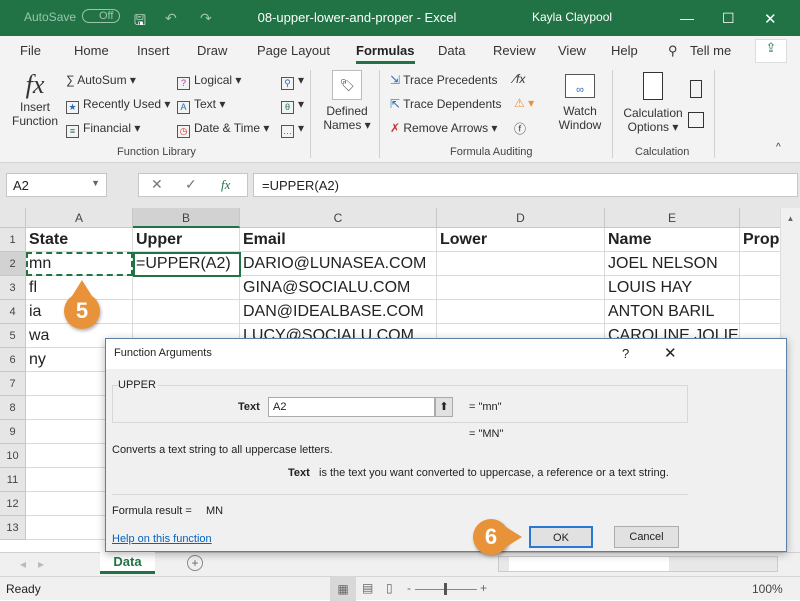 The image size is (800, 601). Describe the element at coordinates (589, 564) in the screenshot. I see `scroll-thumb` at that location.